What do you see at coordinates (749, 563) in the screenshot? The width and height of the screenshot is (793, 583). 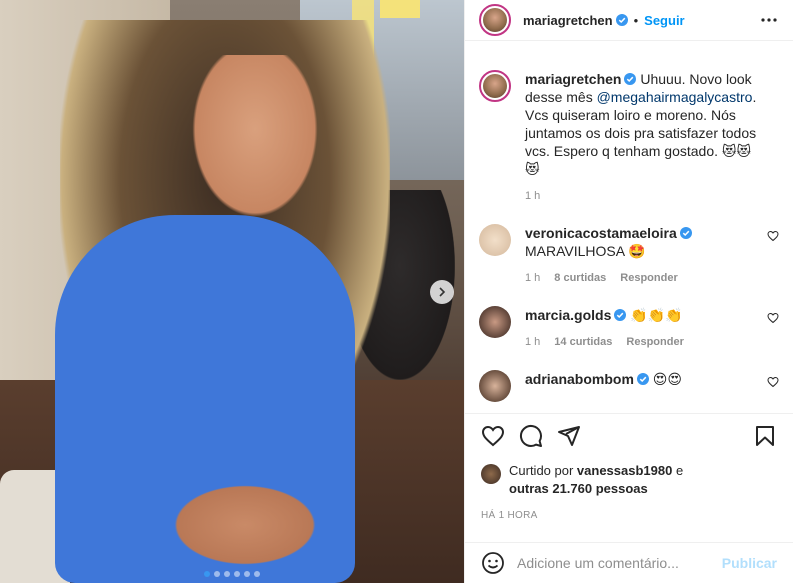 I see `publish-button: Publicar` at bounding box center [749, 563].